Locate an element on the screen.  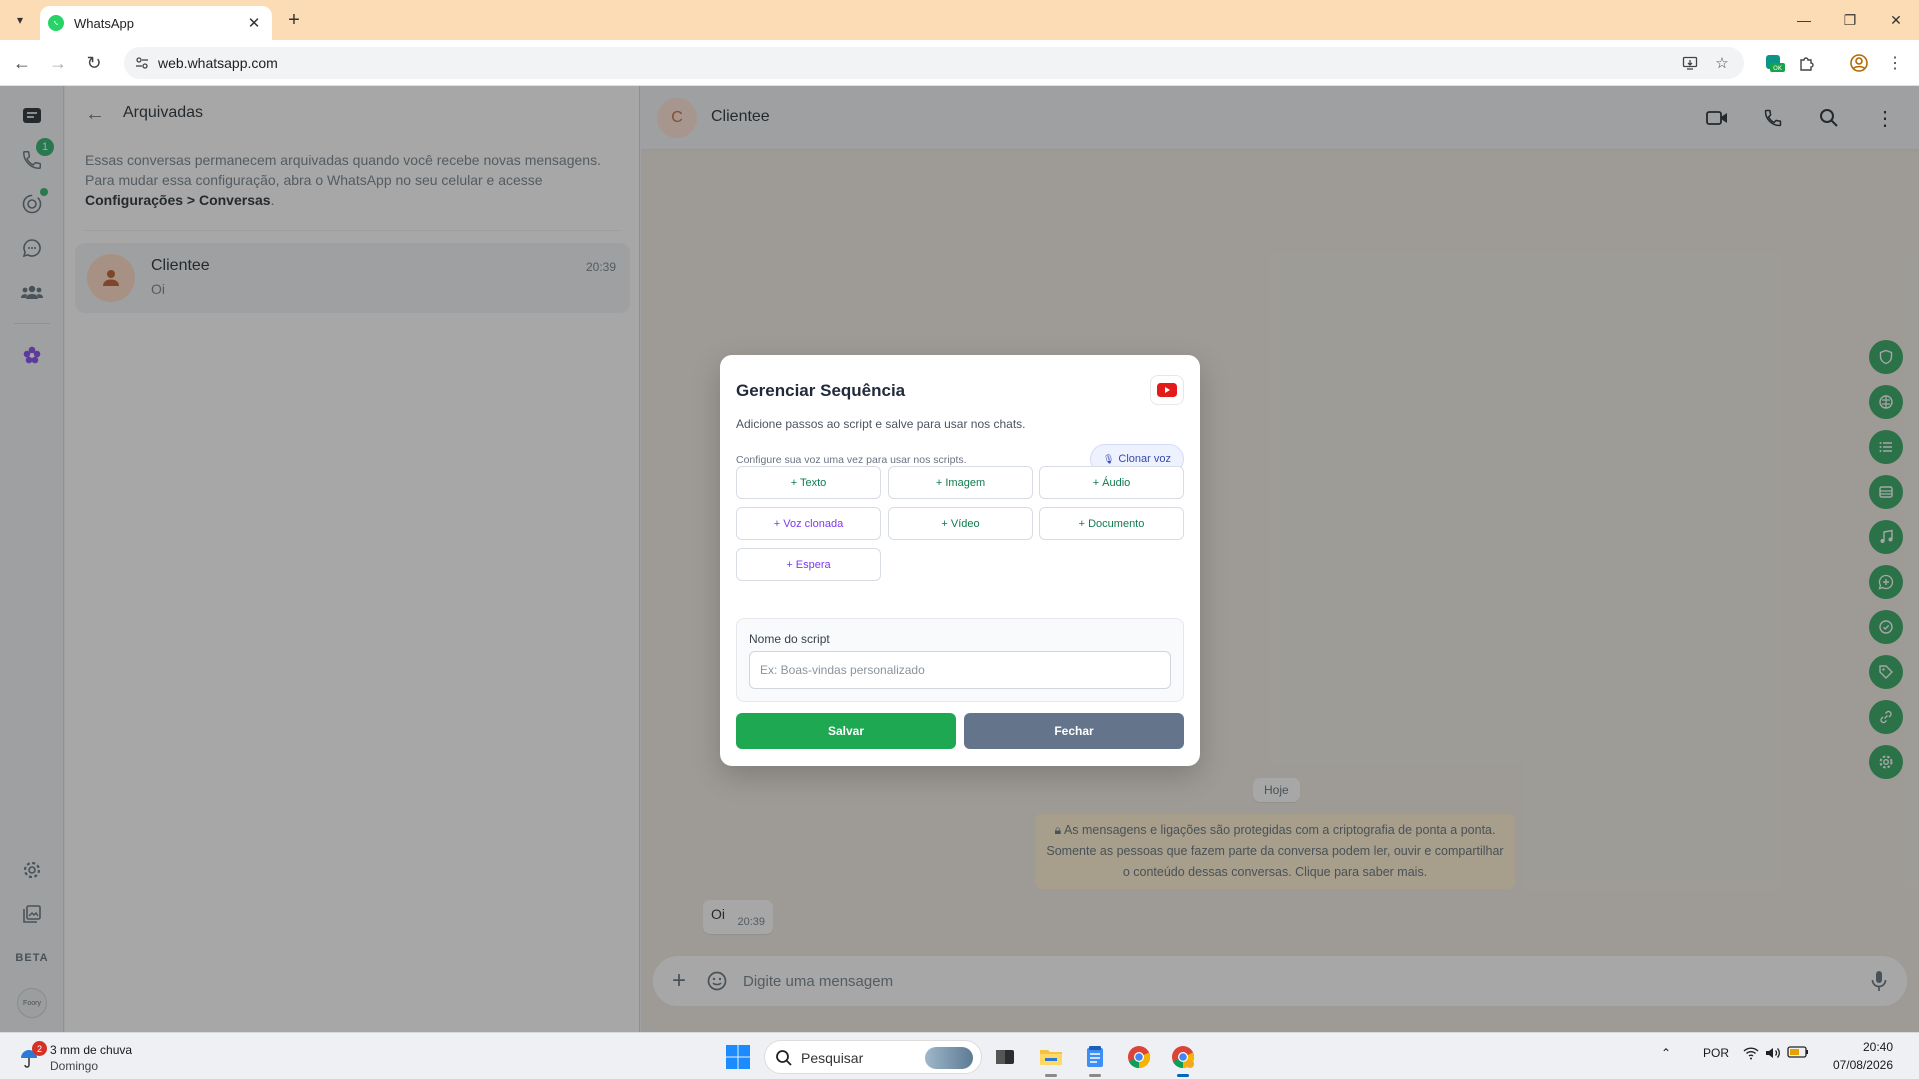
tab-search-chevron-icon: ▾ is located at coordinates (20, 20).